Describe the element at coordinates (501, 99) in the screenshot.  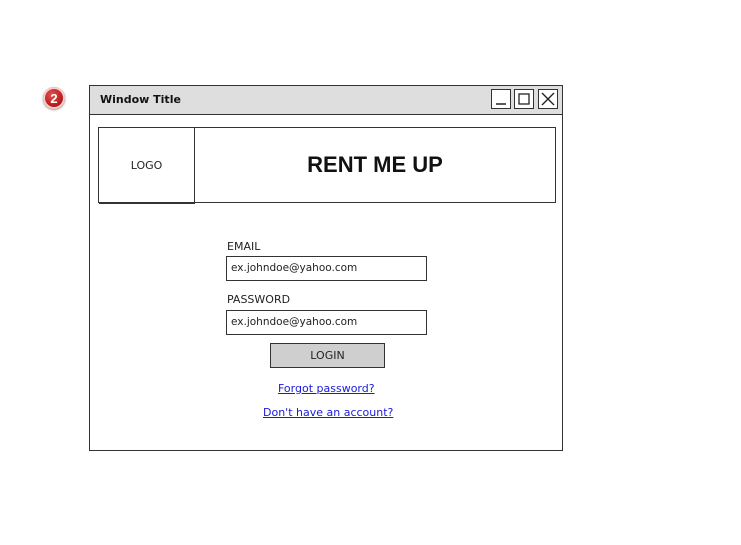
I see `minimize-button` at that location.